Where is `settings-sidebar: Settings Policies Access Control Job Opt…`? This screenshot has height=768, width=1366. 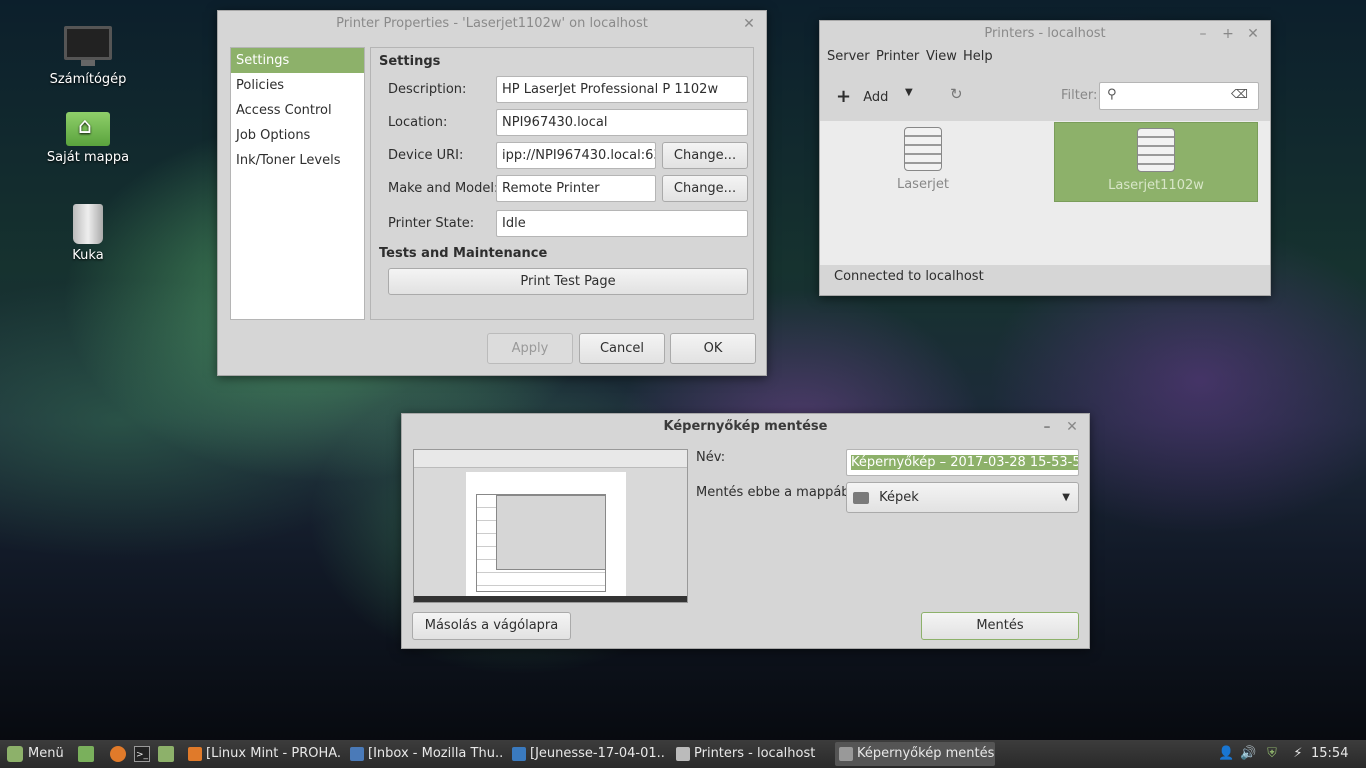 settings-sidebar: Settings Policies Access Control Job Opt… is located at coordinates (297, 183).